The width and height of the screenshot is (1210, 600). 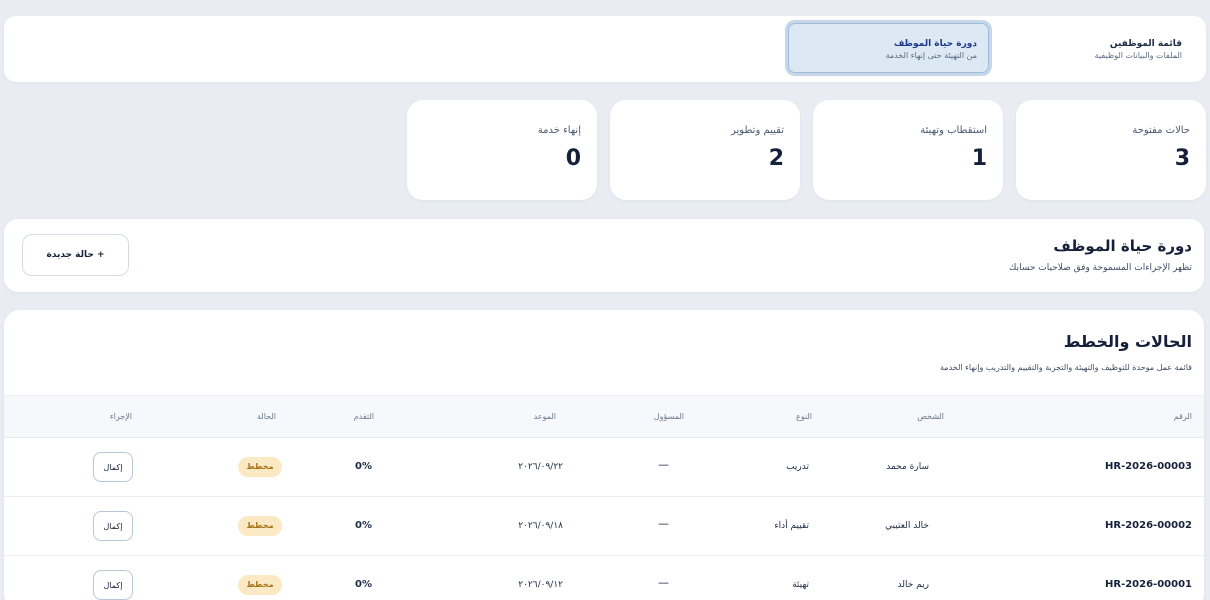 I want to click on stat-label: إنهاء خدمة, so click(x=559, y=130).